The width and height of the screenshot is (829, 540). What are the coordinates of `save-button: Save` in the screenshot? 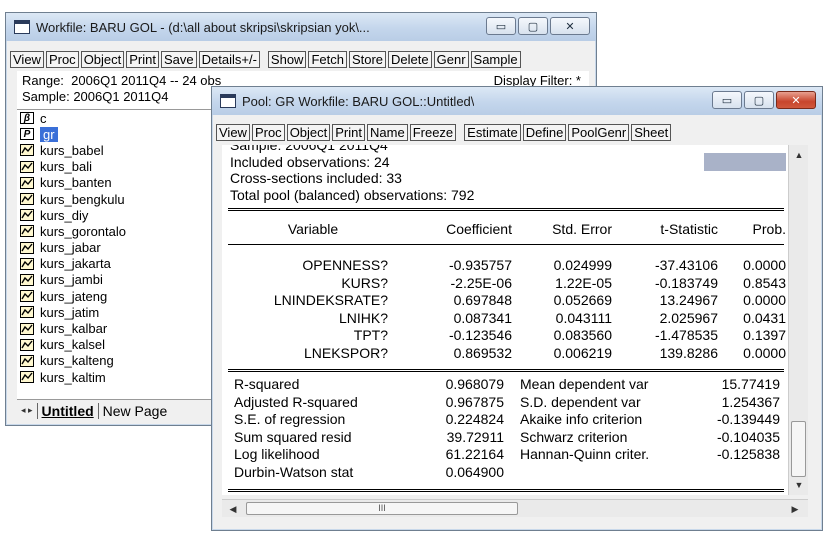 It's located at (179, 59).